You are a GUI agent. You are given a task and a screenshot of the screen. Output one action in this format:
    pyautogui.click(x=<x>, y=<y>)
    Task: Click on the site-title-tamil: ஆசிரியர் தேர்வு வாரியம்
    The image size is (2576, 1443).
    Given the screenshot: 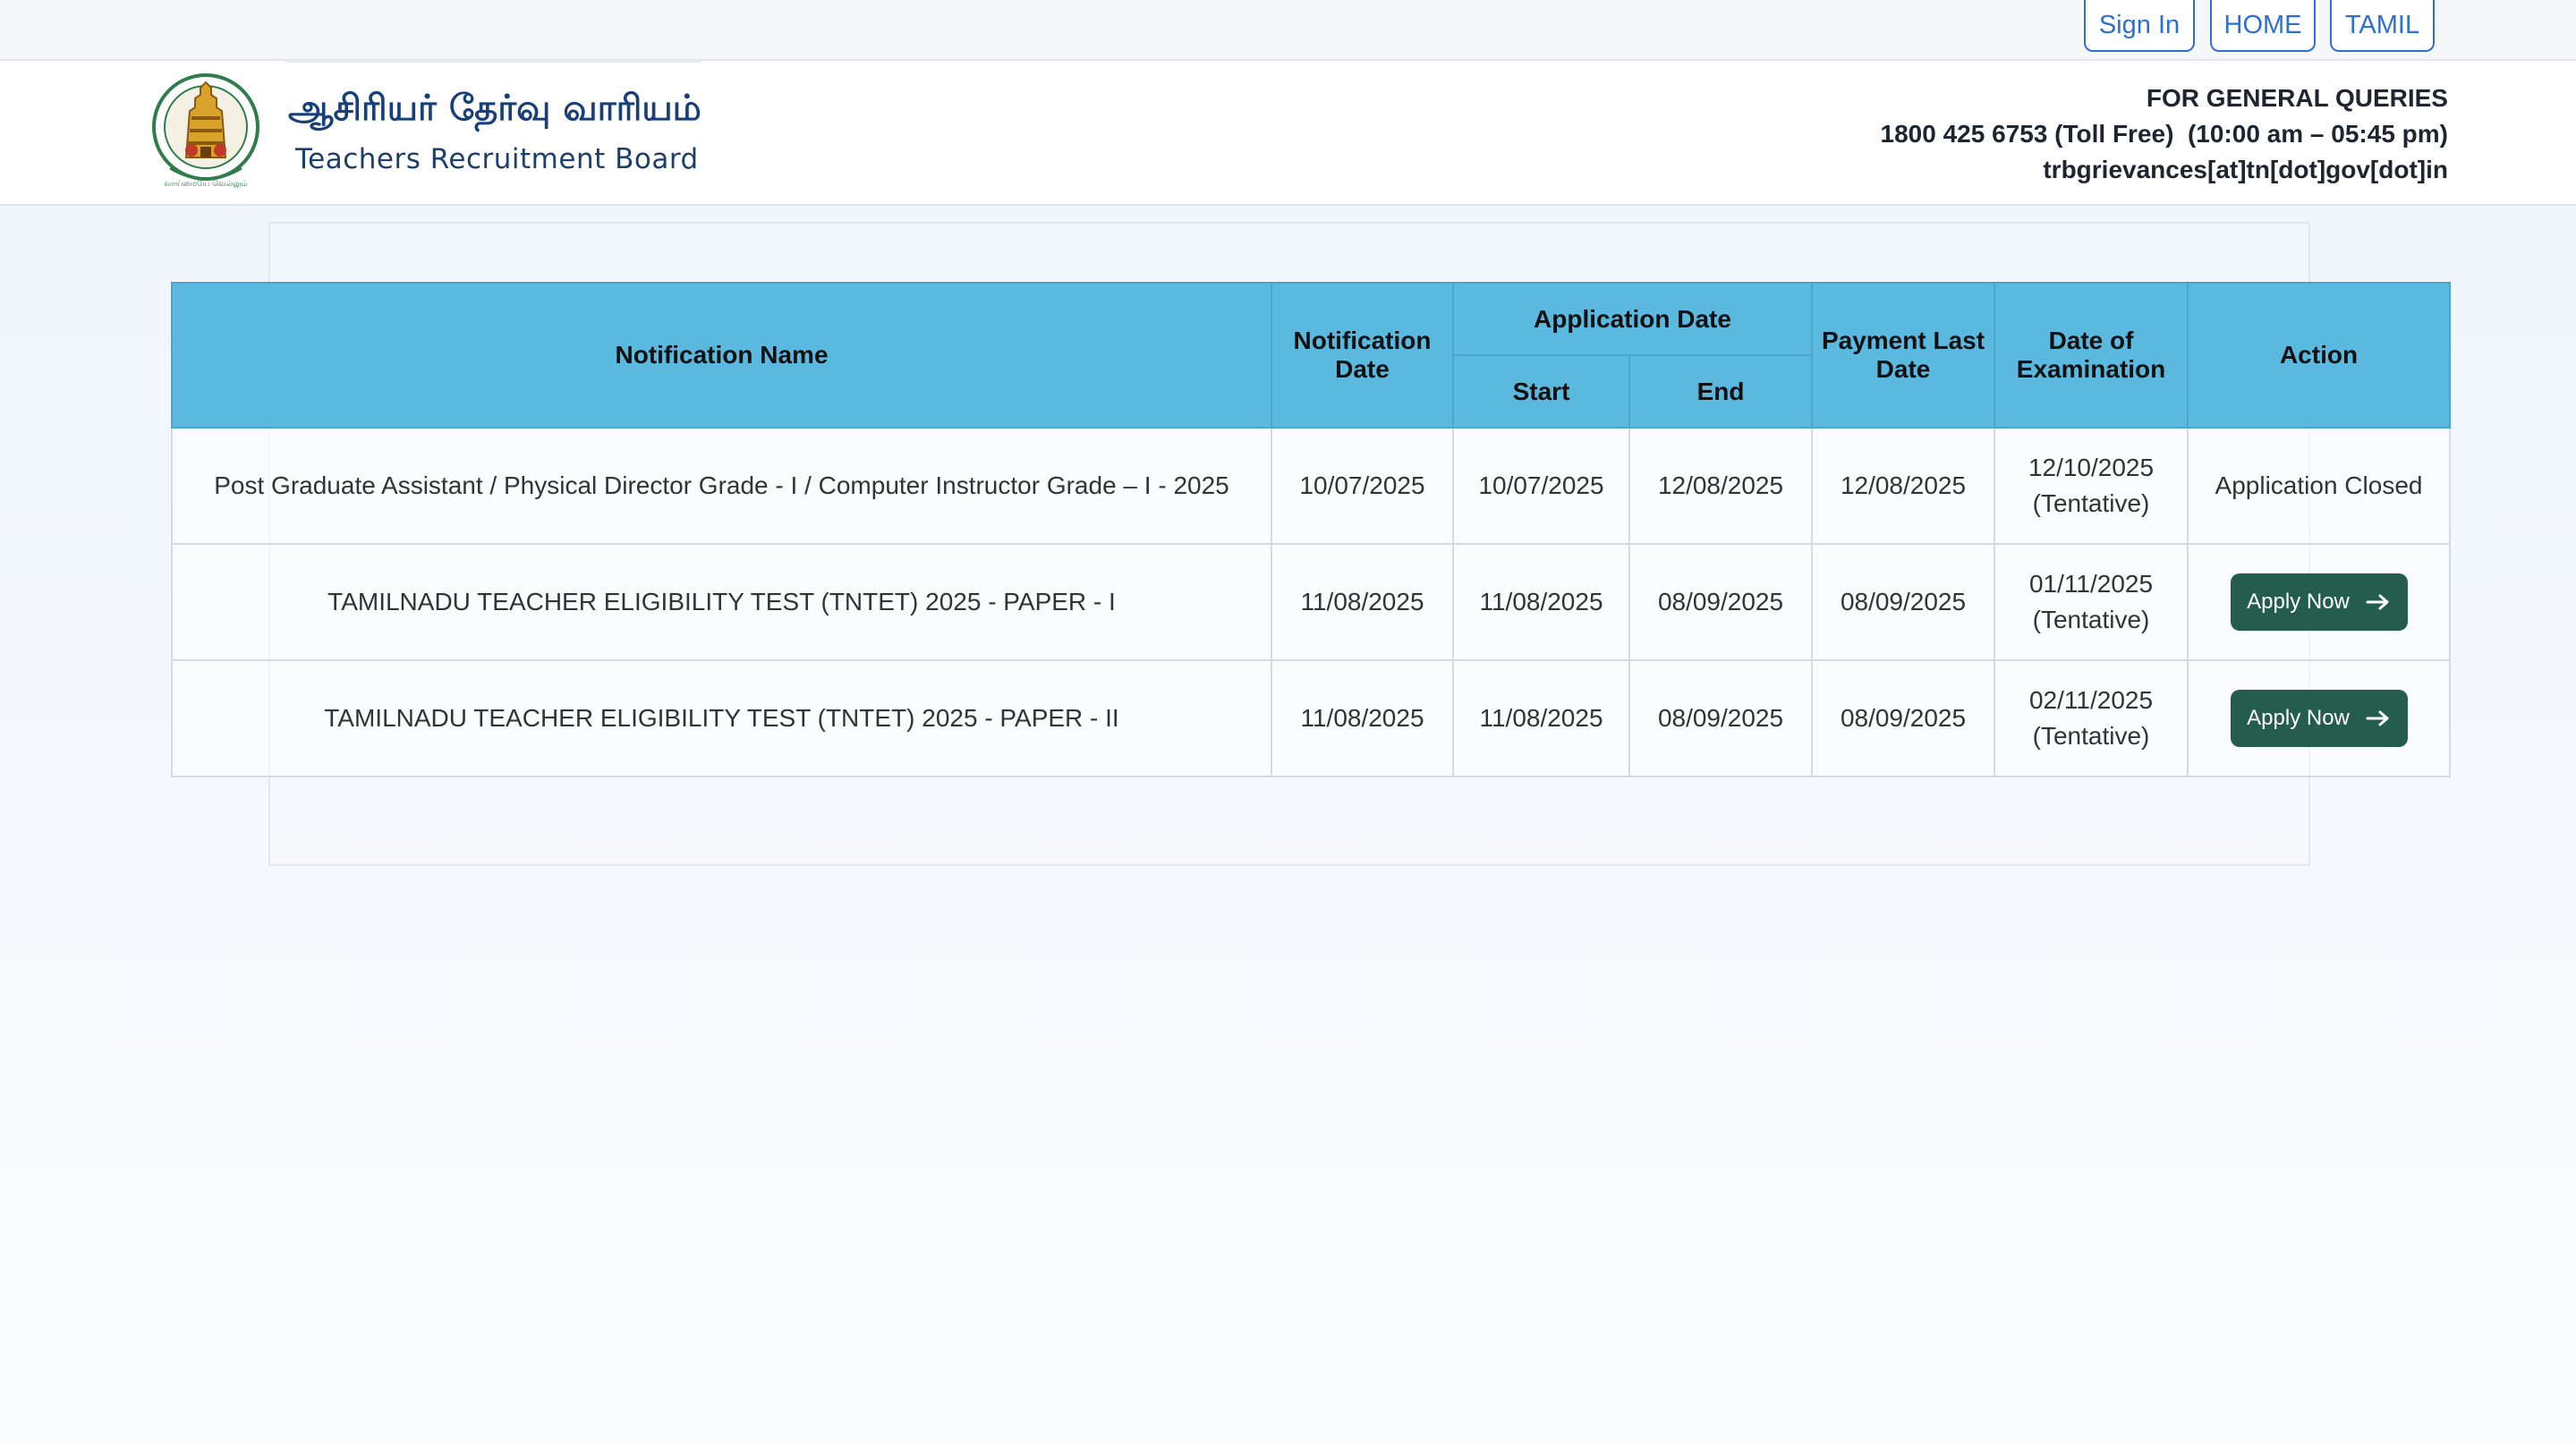 What is the action you would take?
    pyautogui.click(x=494, y=109)
    